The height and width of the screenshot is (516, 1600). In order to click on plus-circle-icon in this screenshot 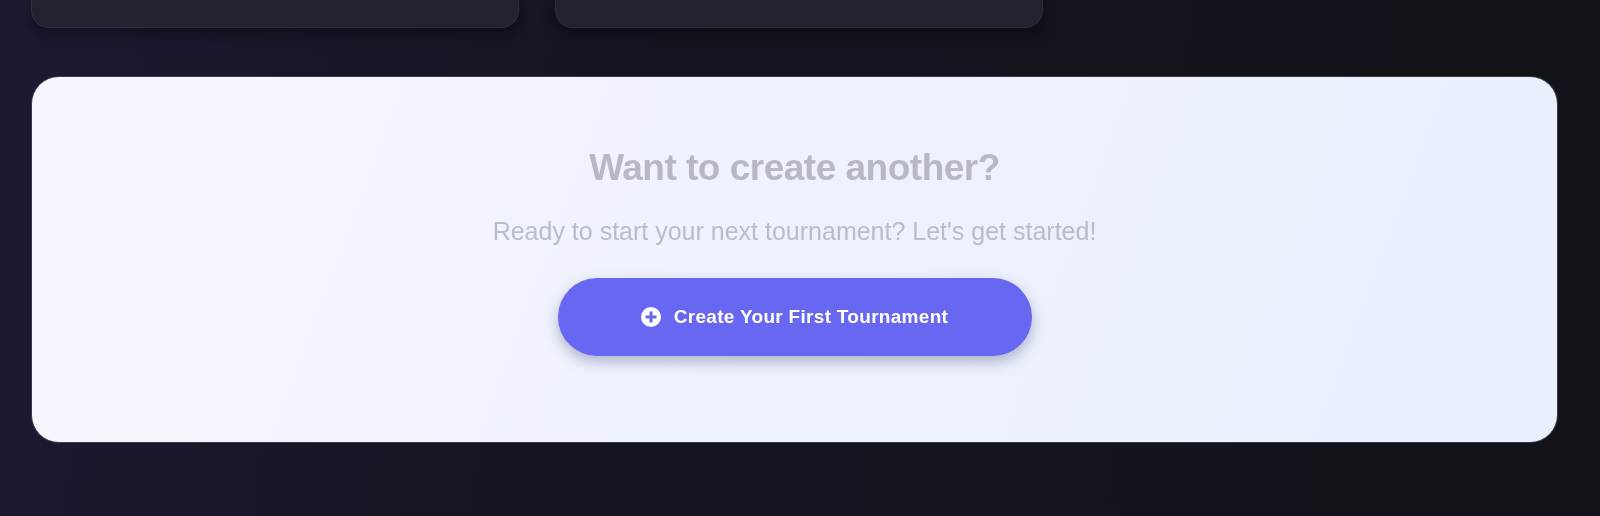, I will do `click(650, 317)`.